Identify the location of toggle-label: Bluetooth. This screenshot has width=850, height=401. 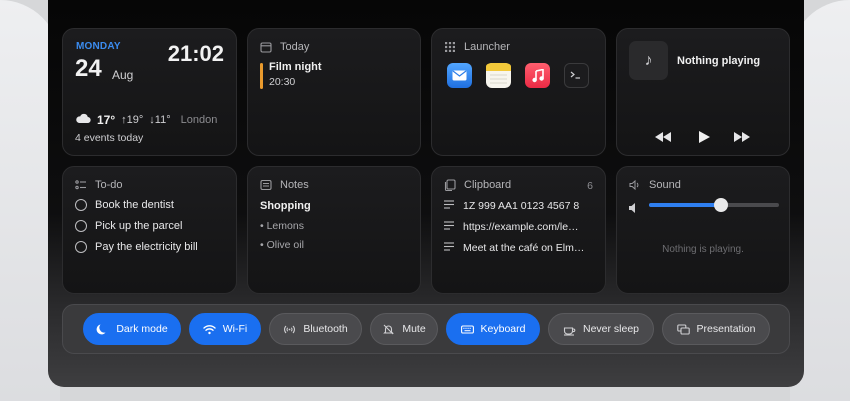
(325, 329).